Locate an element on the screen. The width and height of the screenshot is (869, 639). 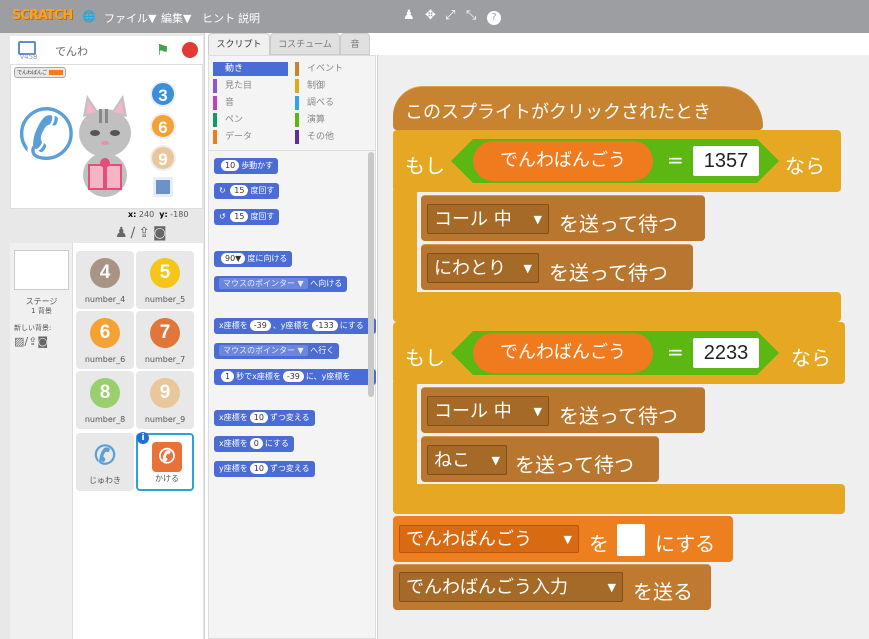
stage-canvas: でんわばんご ✆ 3 6 9 is located at coordinates (106, 136).